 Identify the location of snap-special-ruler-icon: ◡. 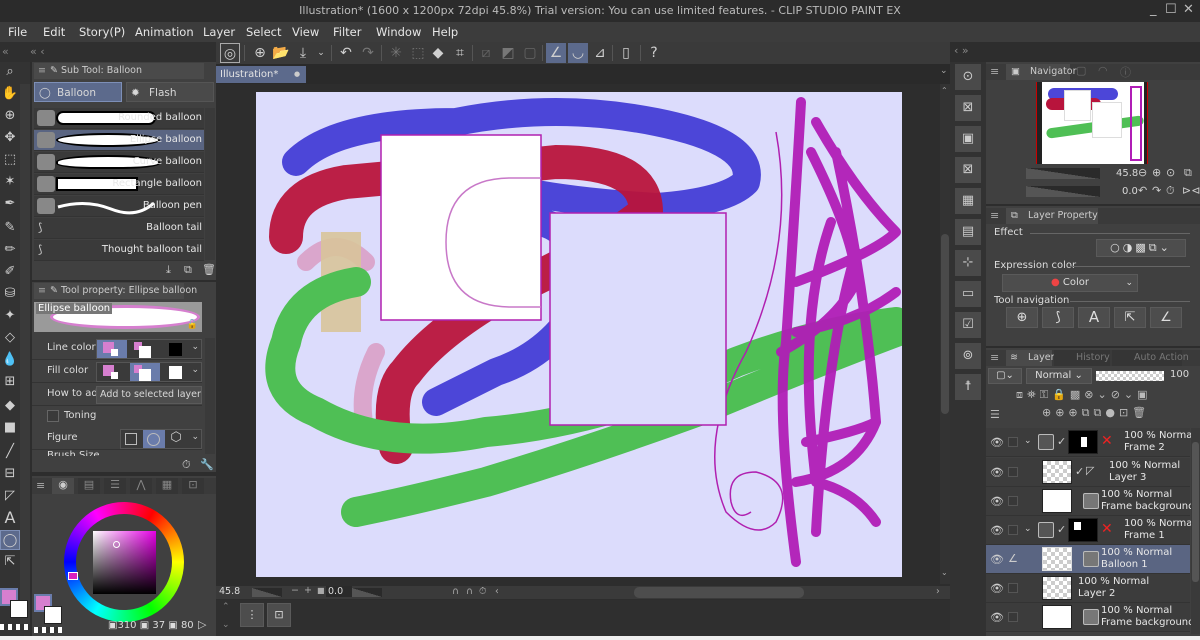
(578, 53).